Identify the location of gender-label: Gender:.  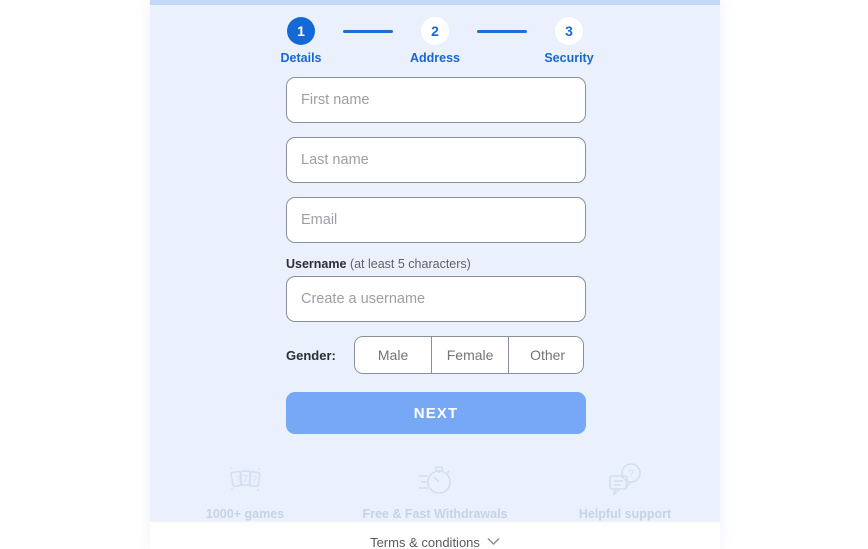
(311, 355).